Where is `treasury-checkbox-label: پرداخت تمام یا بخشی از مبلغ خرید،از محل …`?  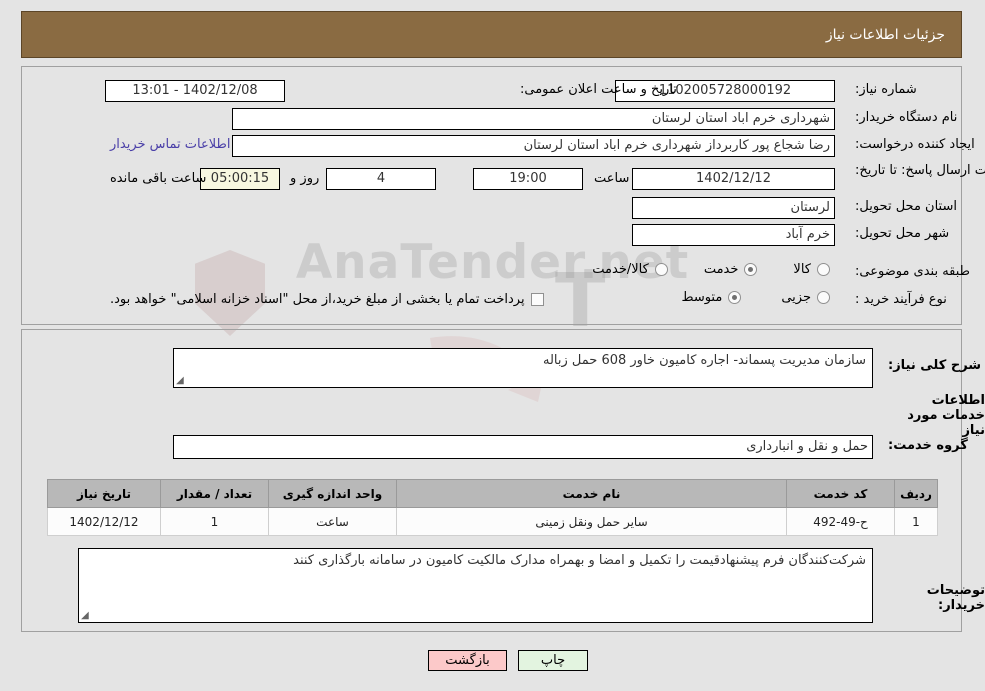 treasury-checkbox-label: پرداخت تمام یا بخشی از مبلغ خرید،از محل … is located at coordinates (317, 299).